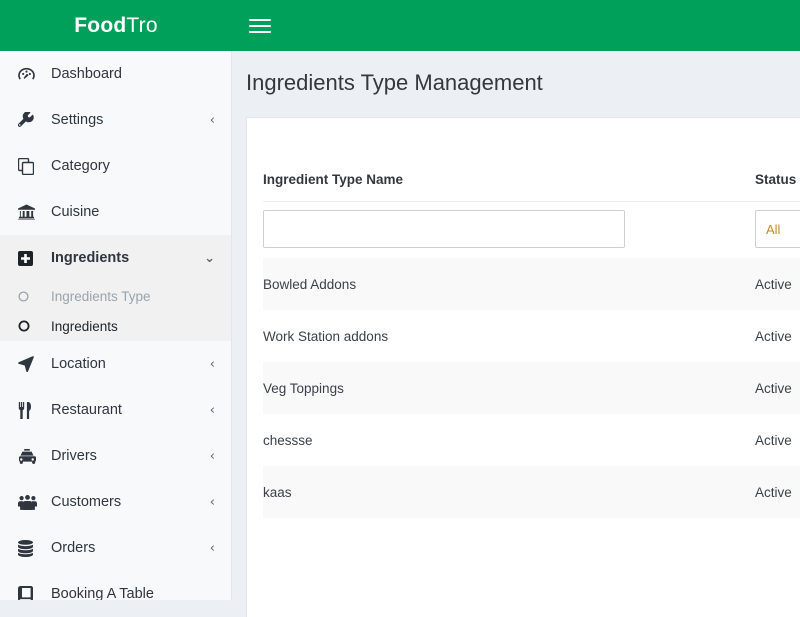 The image size is (800, 617). What do you see at coordinates (310, 284) in the screenshot?
I see `cell-name: Bowled Addons` at bounding box center [310, 284].